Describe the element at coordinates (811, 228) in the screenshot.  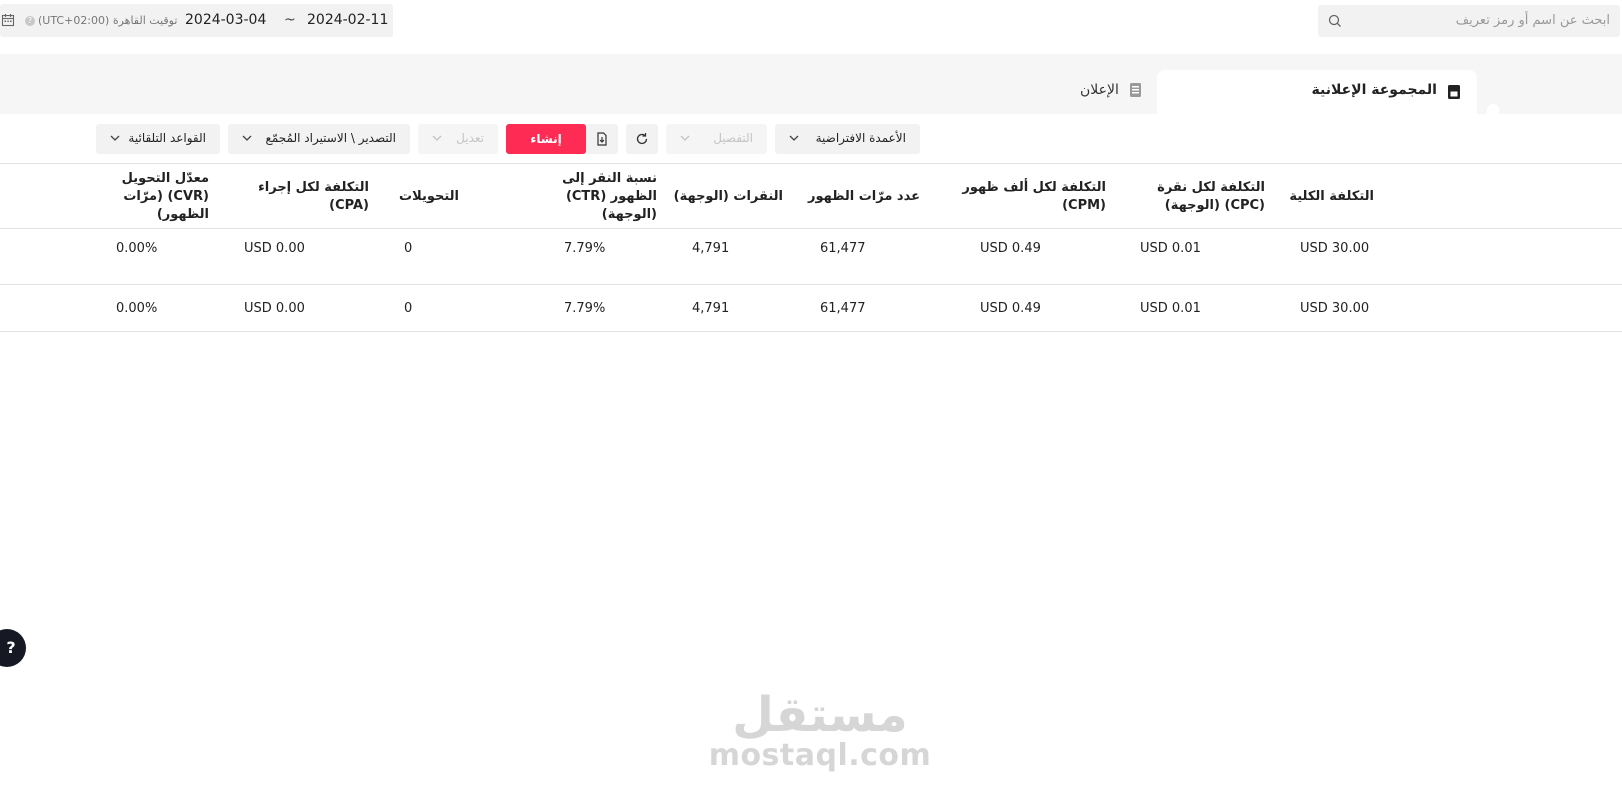
I see `header-divider` at that location.